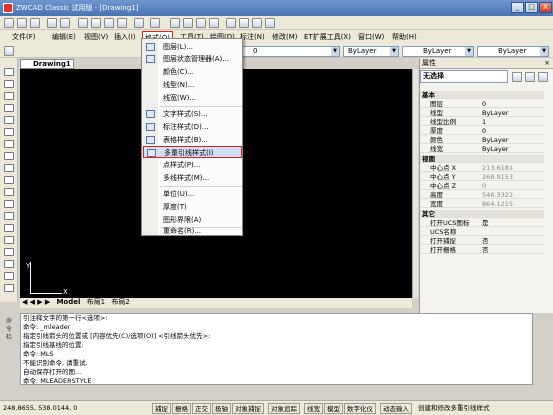  I want to click on dist-icon, so click(9, 264).